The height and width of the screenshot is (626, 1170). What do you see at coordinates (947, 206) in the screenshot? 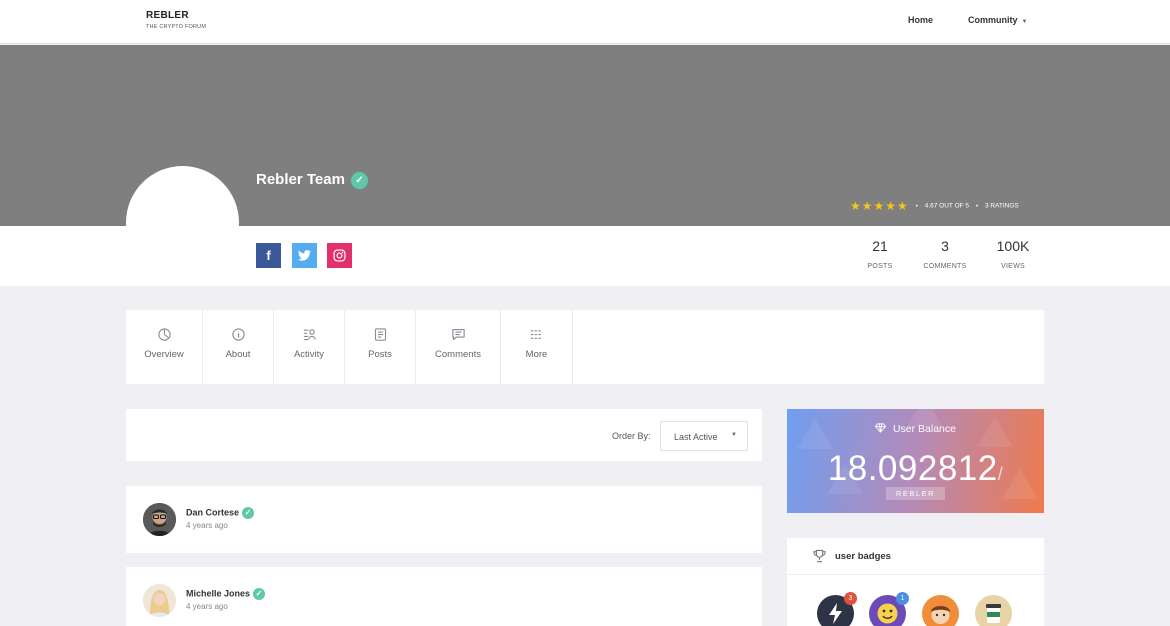
I see `rating-text: 4.67 OUT OF 5` at bounding box center [947, 206].